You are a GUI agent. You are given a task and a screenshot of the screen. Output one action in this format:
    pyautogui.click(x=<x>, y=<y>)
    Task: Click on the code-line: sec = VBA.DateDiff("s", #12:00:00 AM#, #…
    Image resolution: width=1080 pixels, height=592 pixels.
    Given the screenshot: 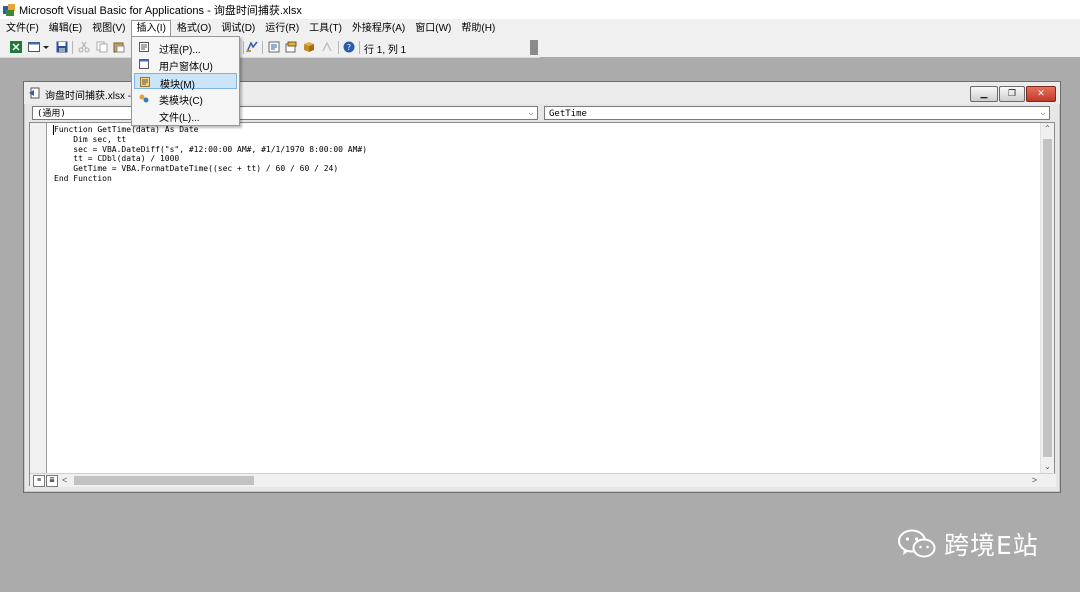 What is the action you would take?
    pyautogui.click(x=211, y=149)
    